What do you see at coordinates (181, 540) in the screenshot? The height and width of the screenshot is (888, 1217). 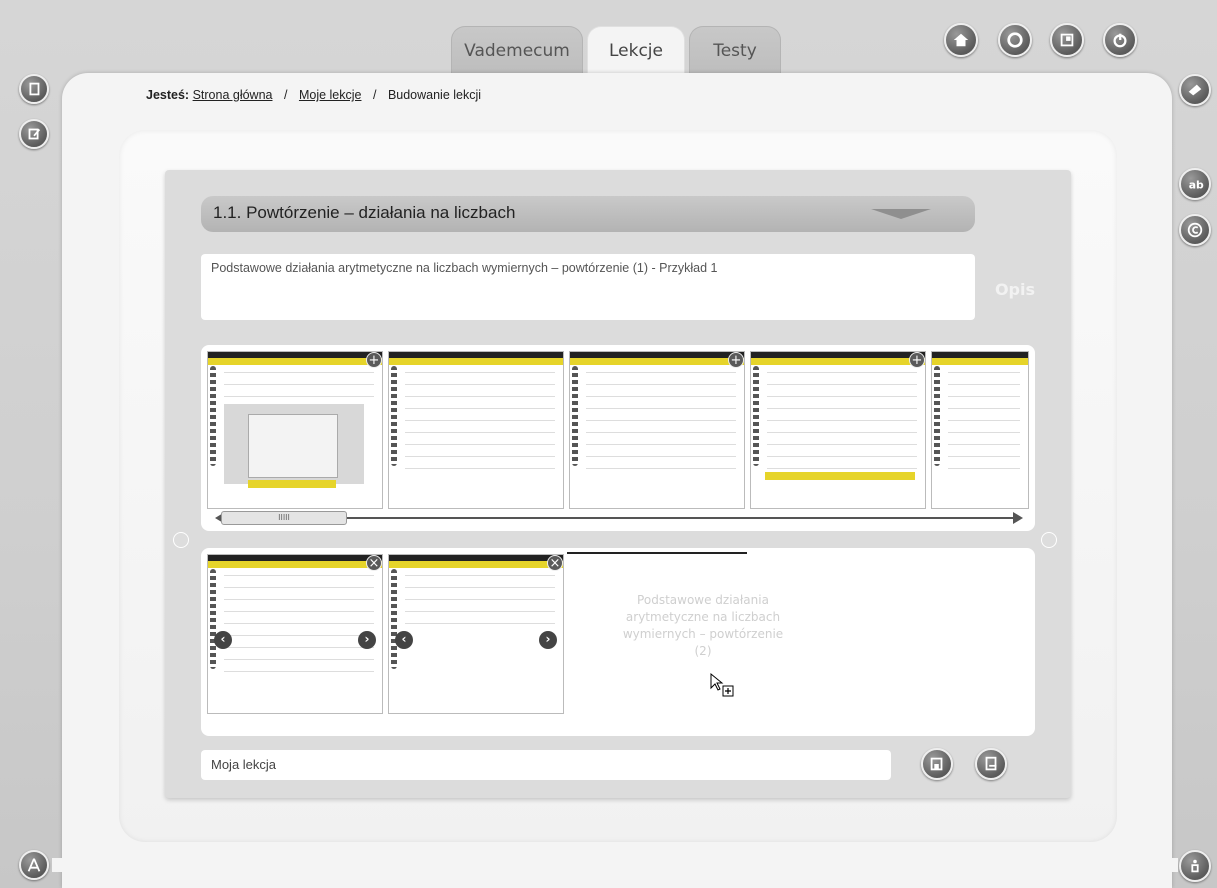 I see `scroll-down-left-icon` at bounding box center [181, 540].